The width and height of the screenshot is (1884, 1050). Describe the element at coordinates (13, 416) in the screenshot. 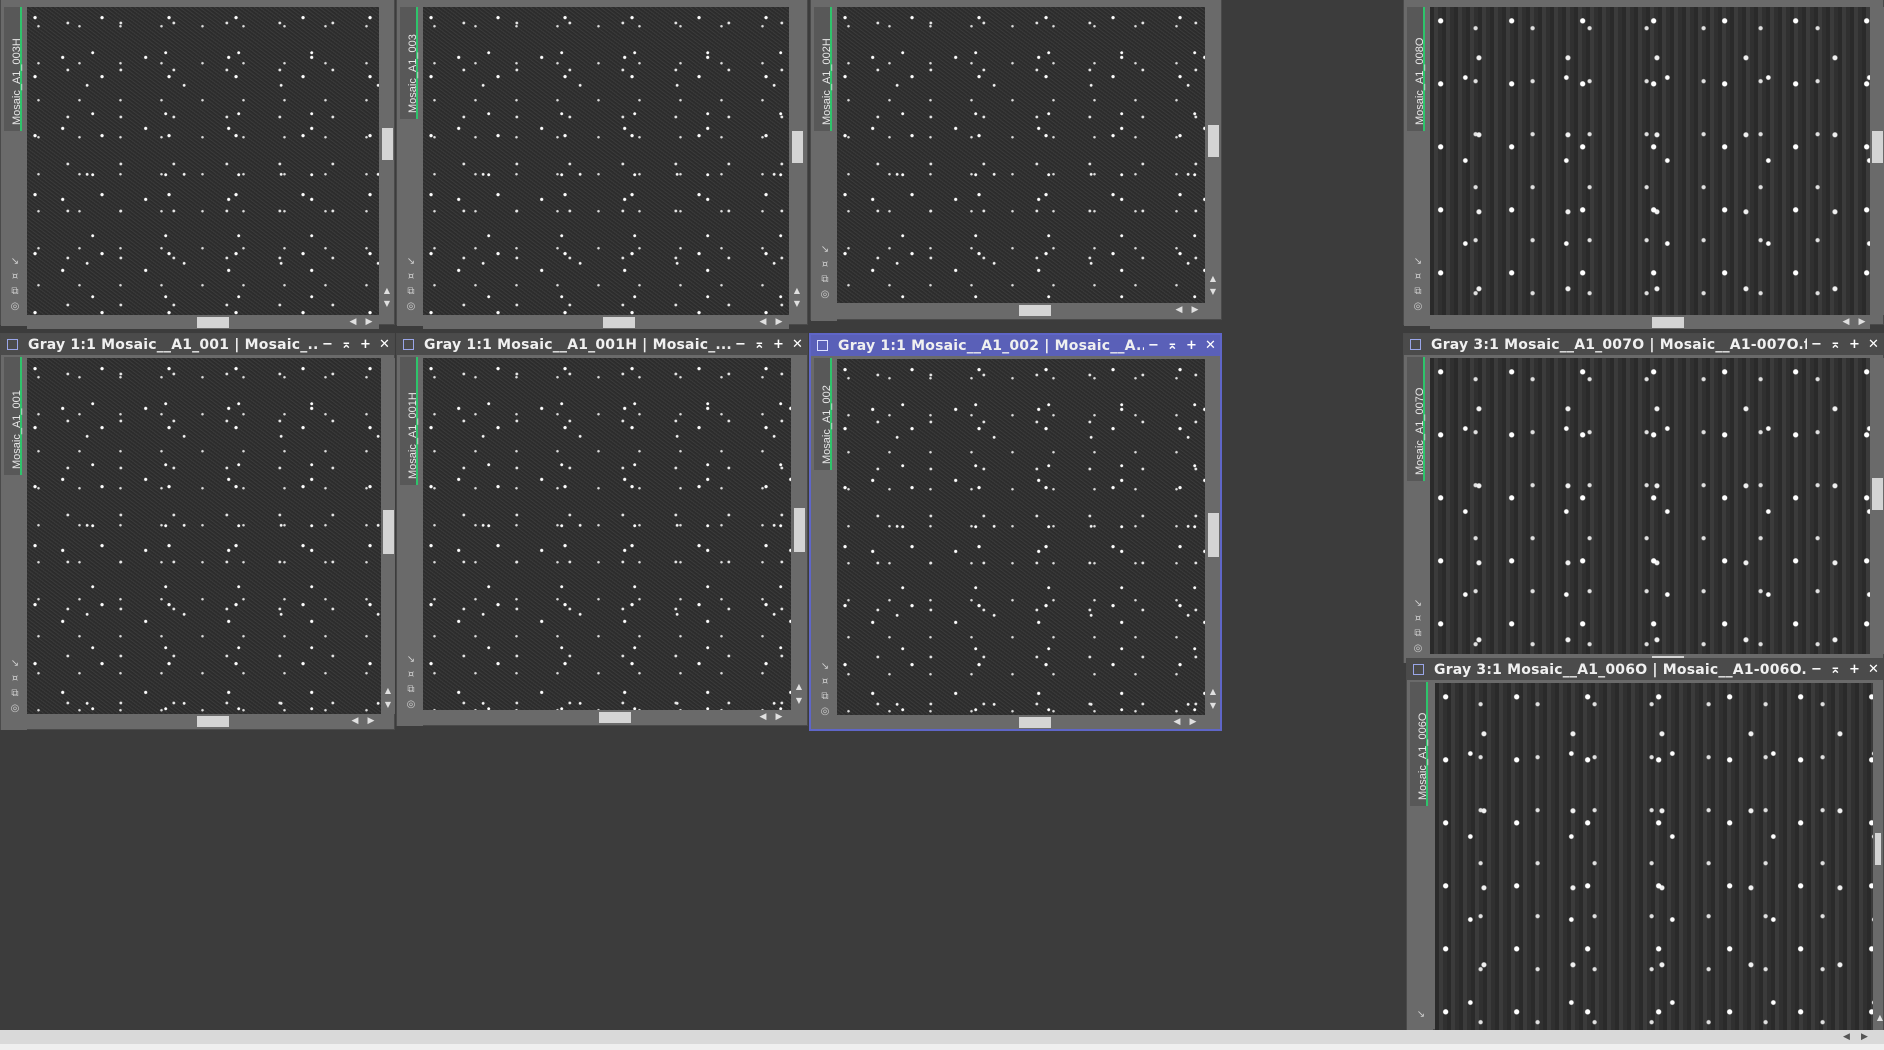

I see `view-identifier-tab: Mosaic_A1_001` at that location.